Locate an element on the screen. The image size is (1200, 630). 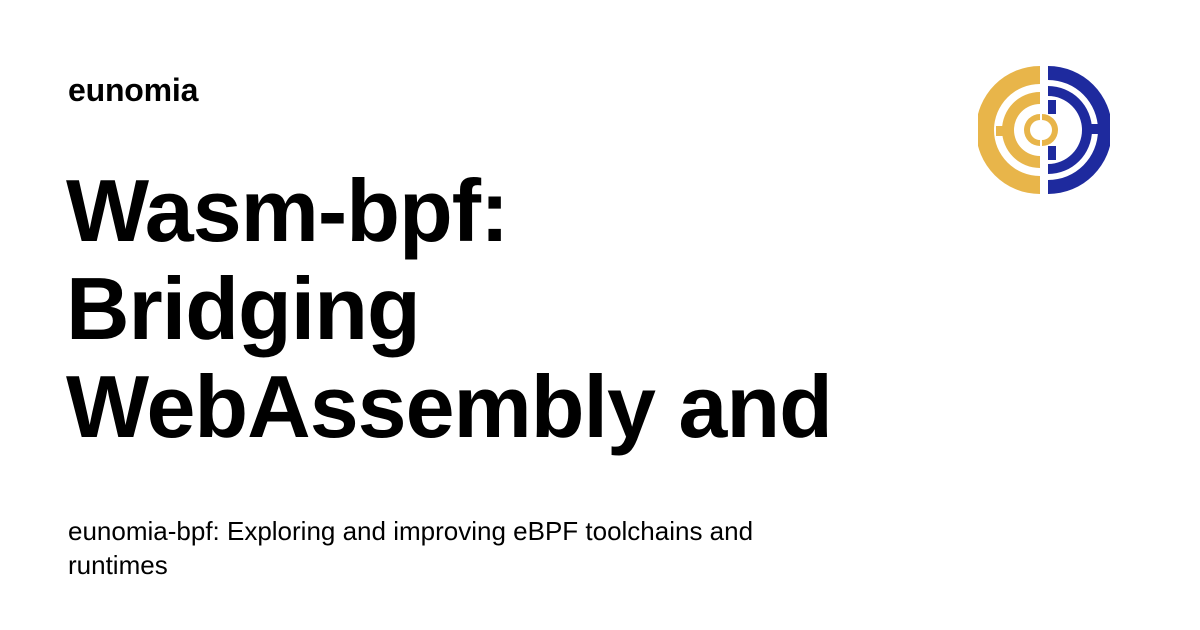
article-title-line-3: WebAssembly and is located at coordinates (449, 406).